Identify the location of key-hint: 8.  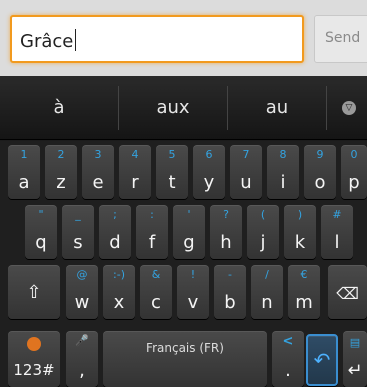
(283, 154).